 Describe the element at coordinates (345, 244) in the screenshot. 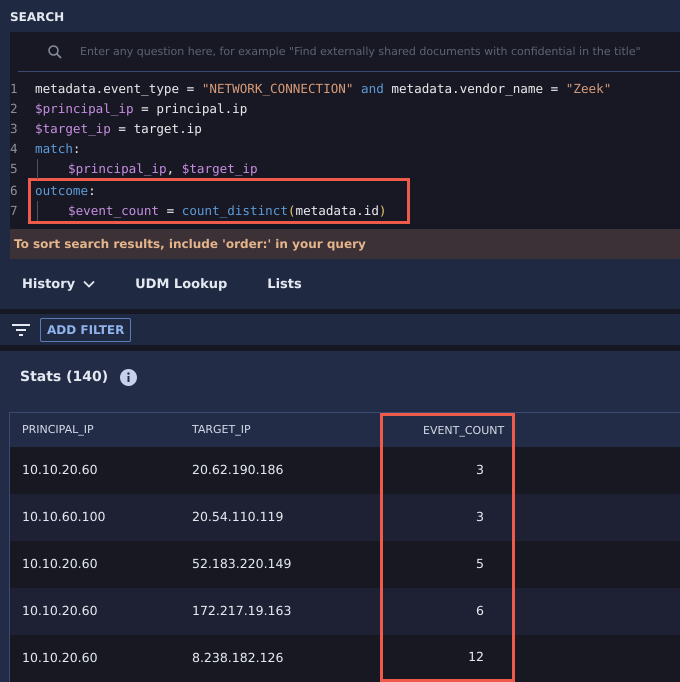

I see `hint-text: To sort search results, include 'order:' in your query` at that location.